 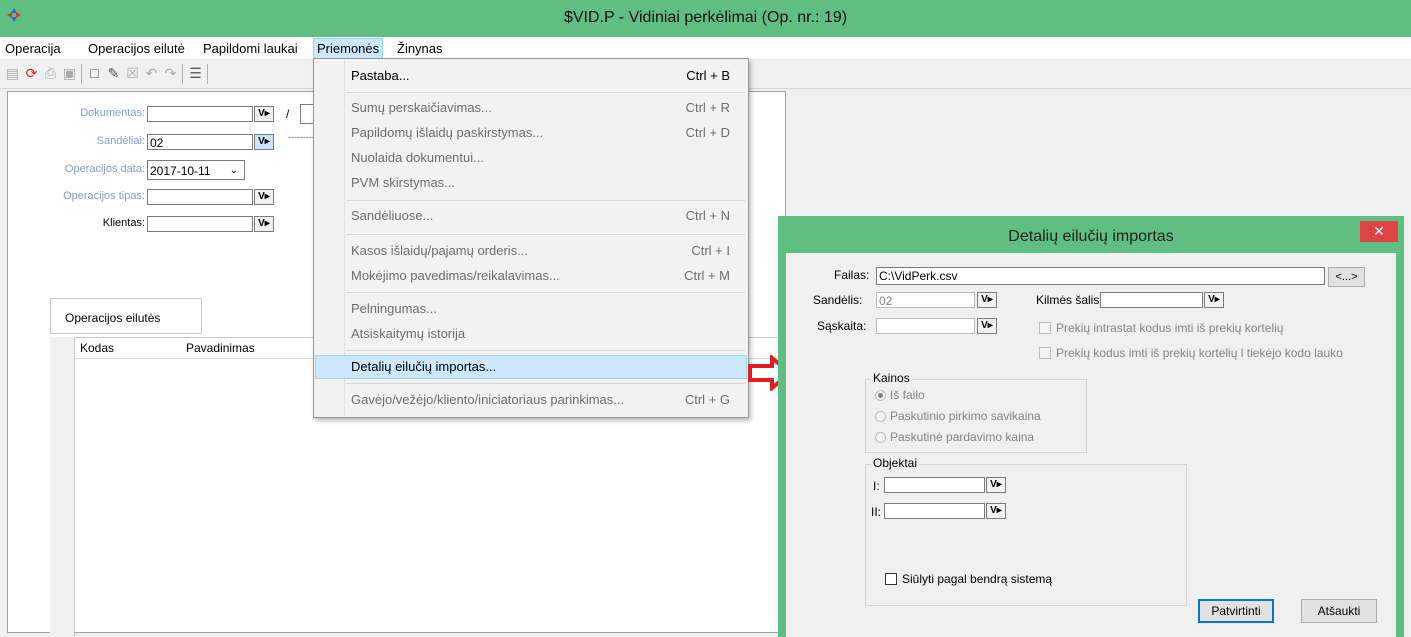 I want to click on radio-paskutinio-pirkimo-label: Paskutinio pirkimo savikaina, so click(x=965, y=416).